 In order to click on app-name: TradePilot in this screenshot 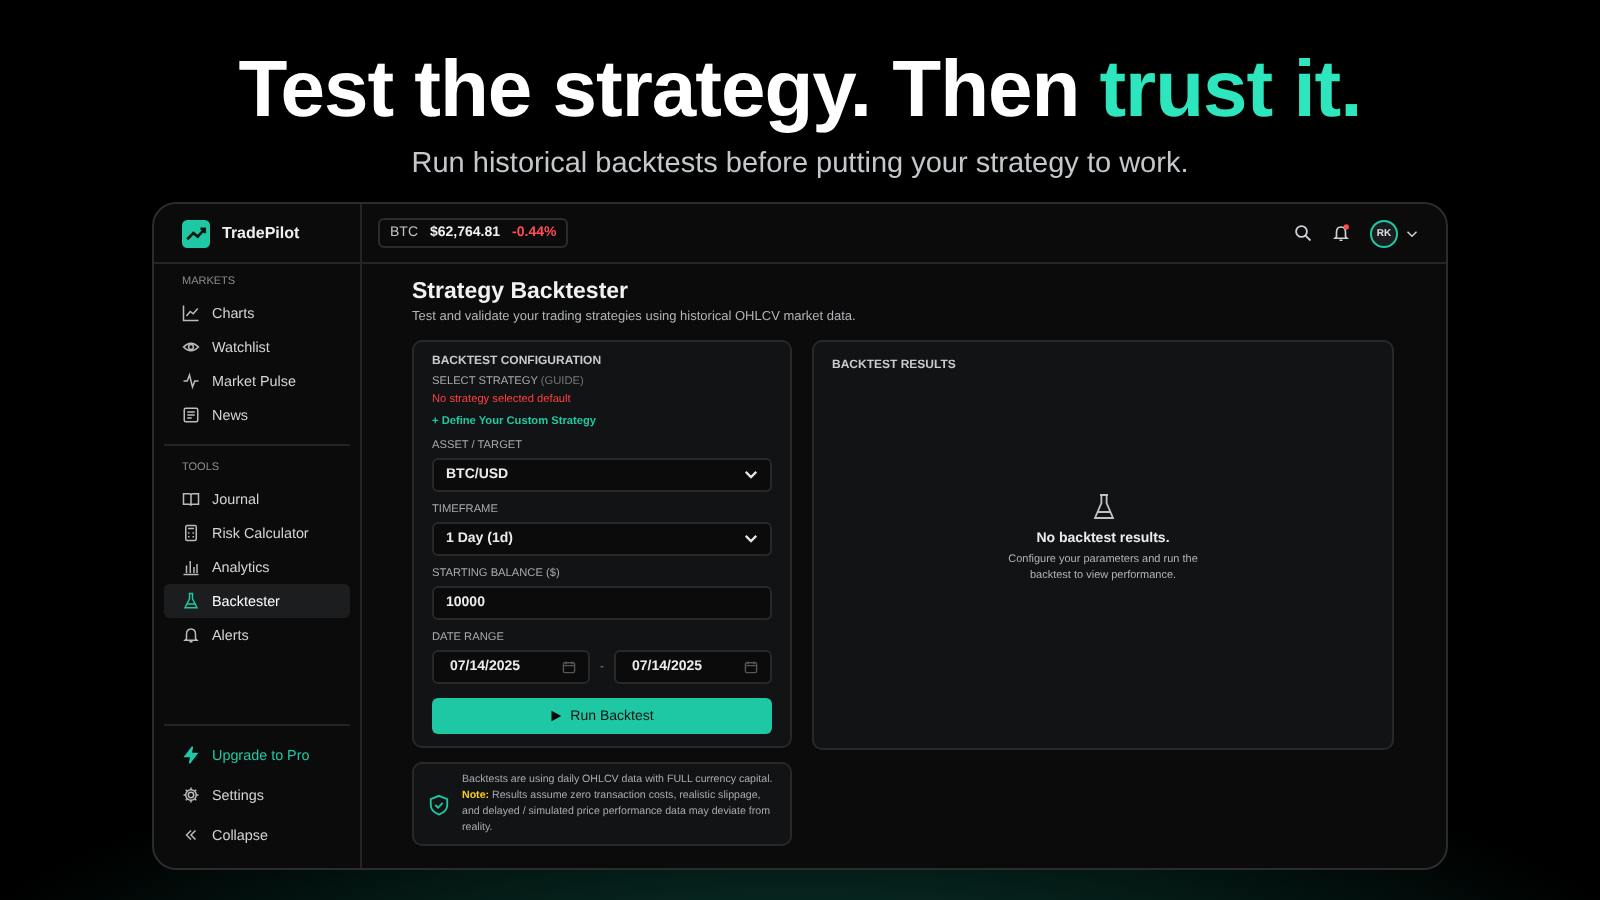, I will do `click(261, 233)`.